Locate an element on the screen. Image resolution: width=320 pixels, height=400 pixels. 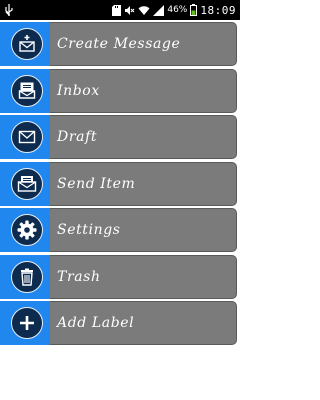
menu-item-send-item: Send Item is located at coordinates (120, 183).